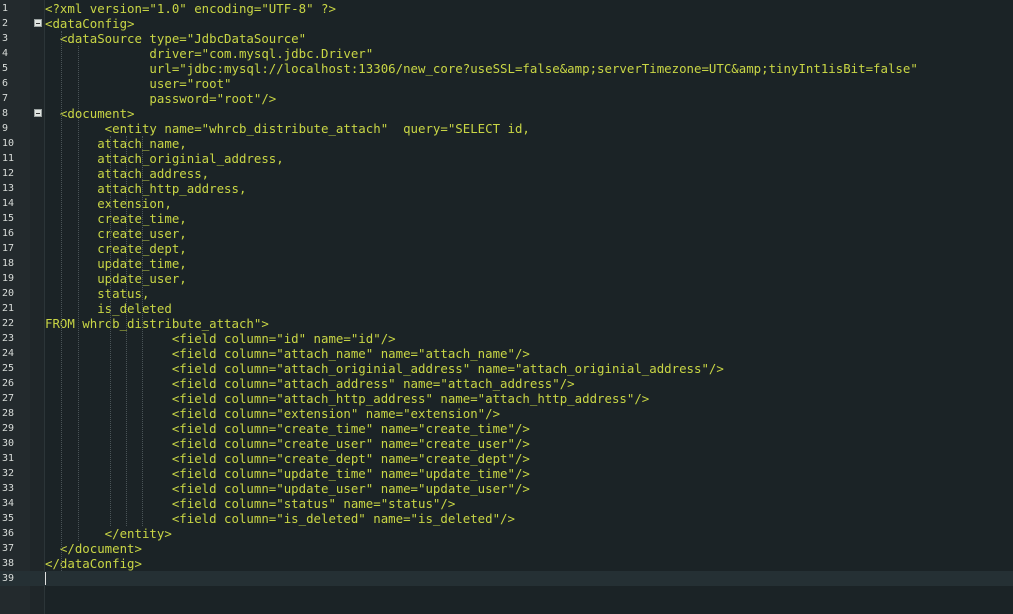  I want to click on code-text: <dataSource type="JdbcDataSource", so click(175, 38).